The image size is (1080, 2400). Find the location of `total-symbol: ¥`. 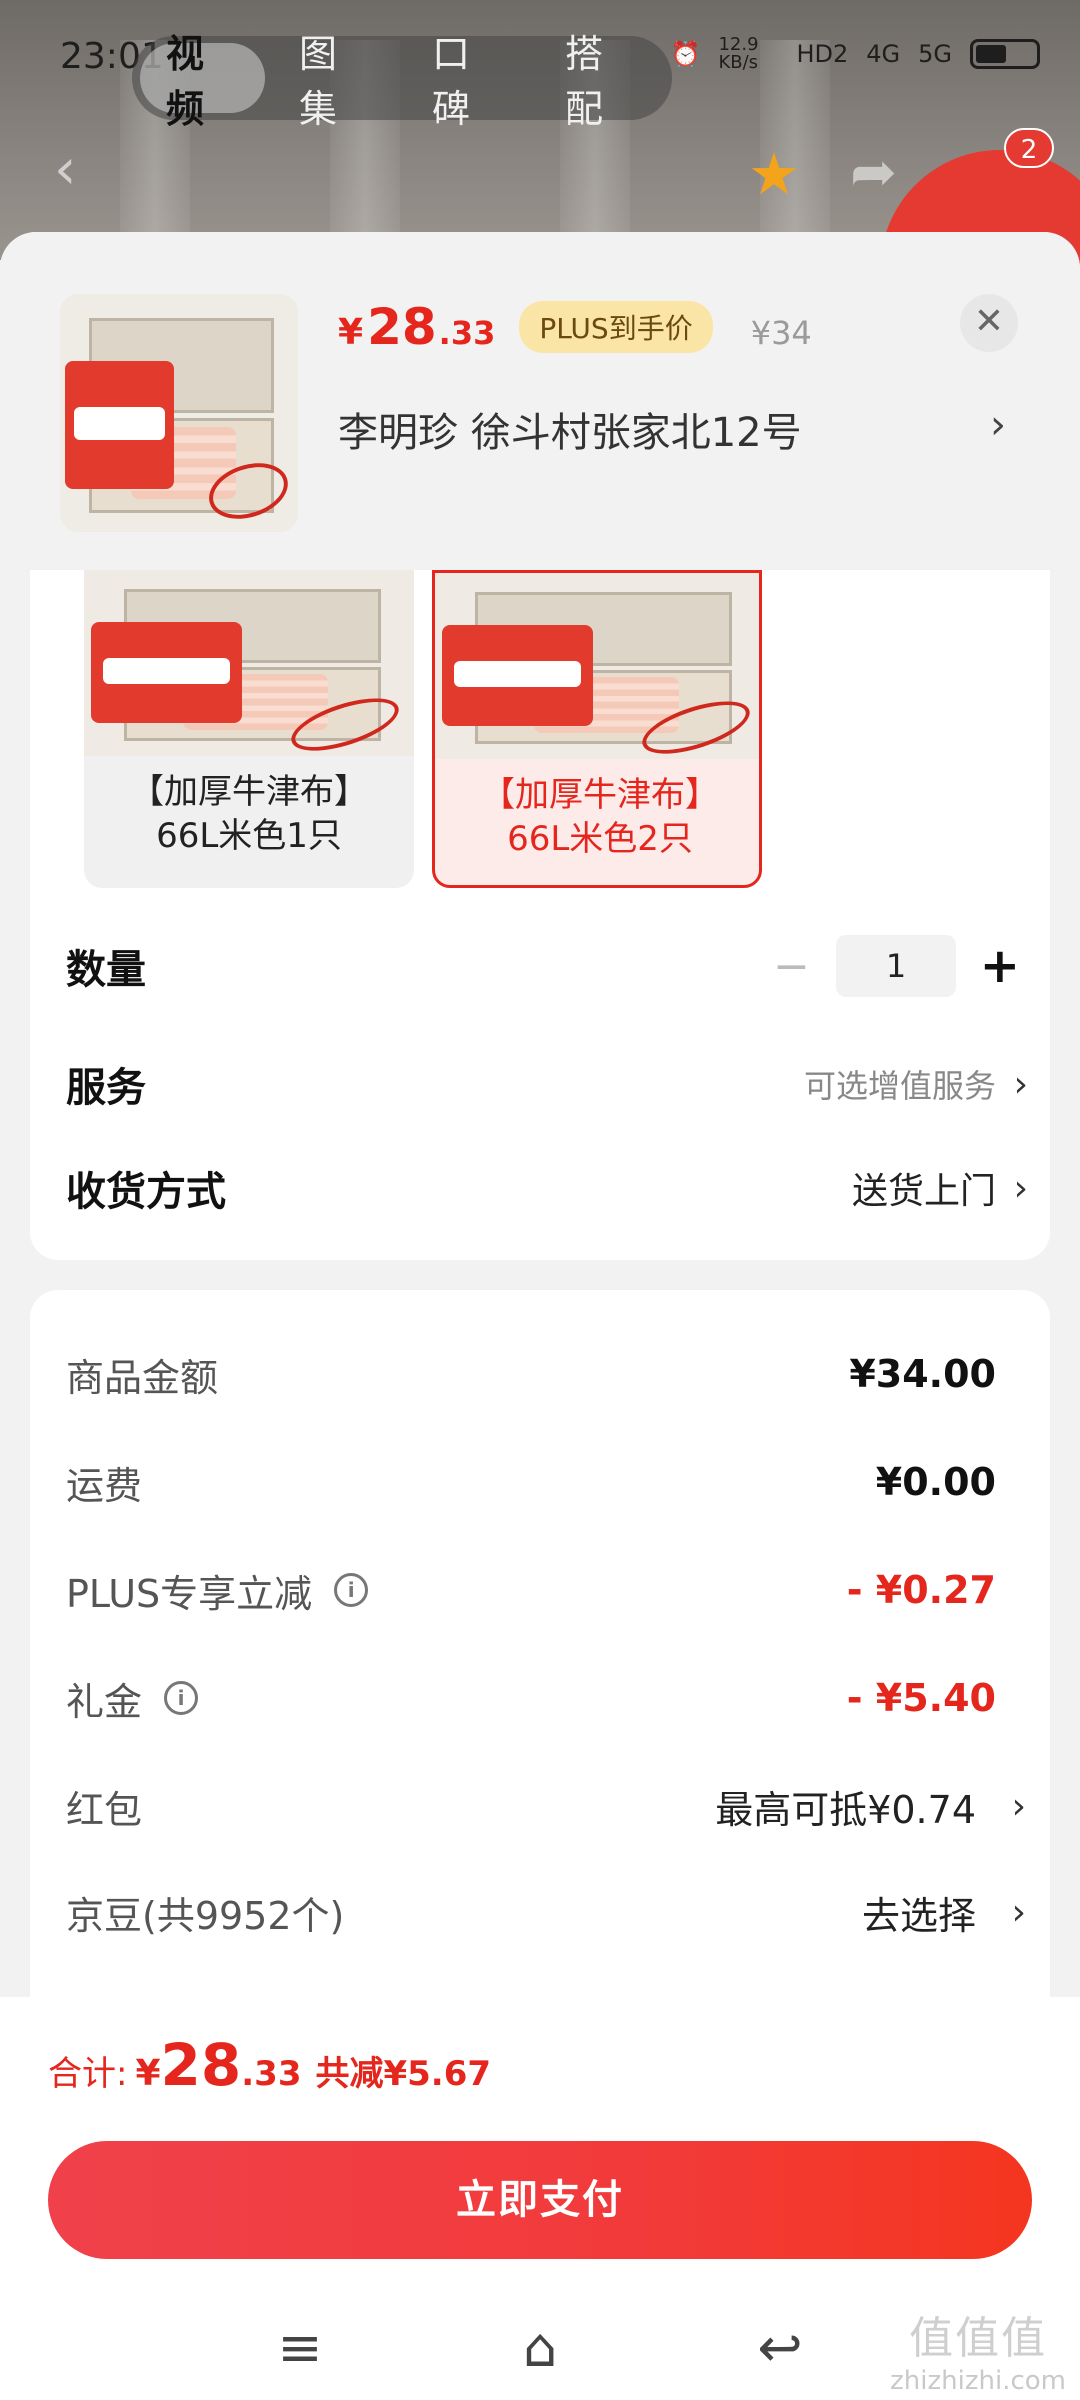

total-symbol: ¥ is located at coordinates (148, 2073).